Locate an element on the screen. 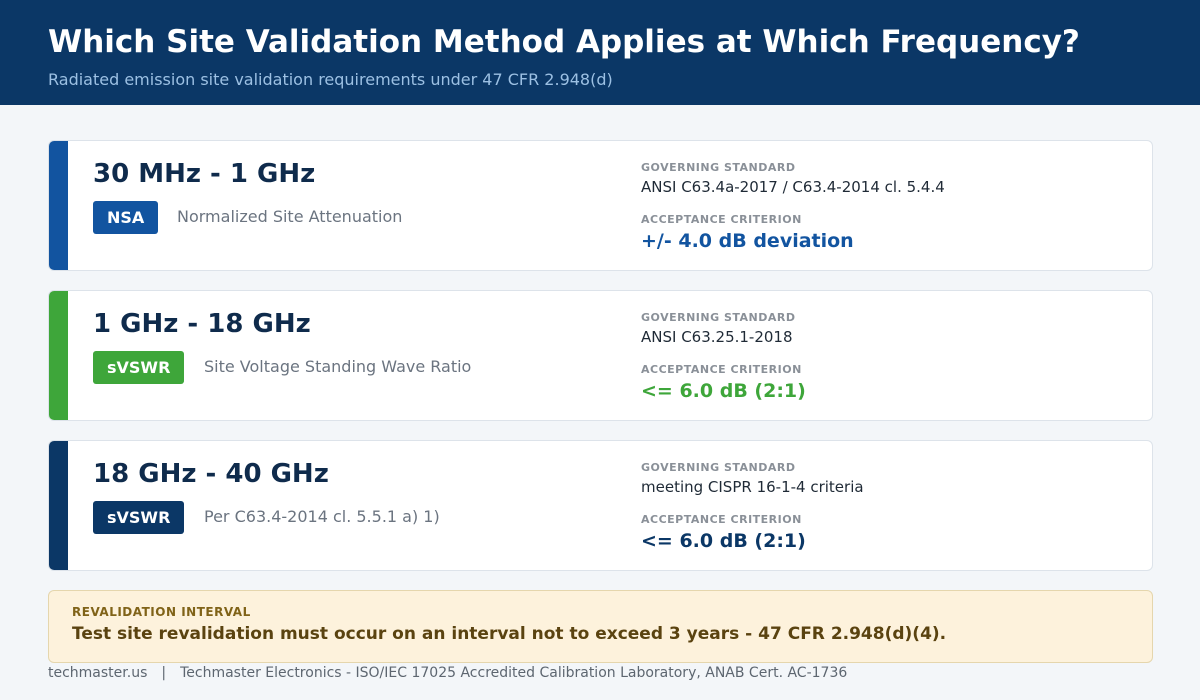 The height and width of the screenshot is (700, 1200). footer-site: techmaster.us is located at coordinates (98, 673).